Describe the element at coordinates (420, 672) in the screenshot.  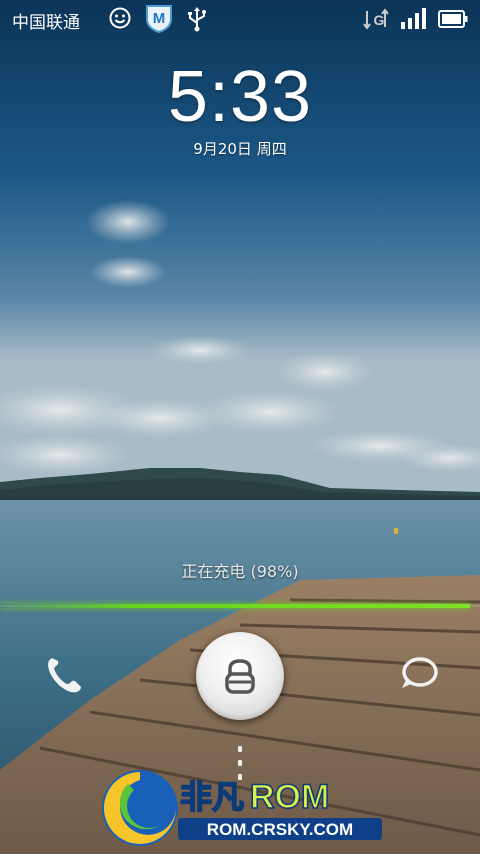
I see `message-icon` at that location.